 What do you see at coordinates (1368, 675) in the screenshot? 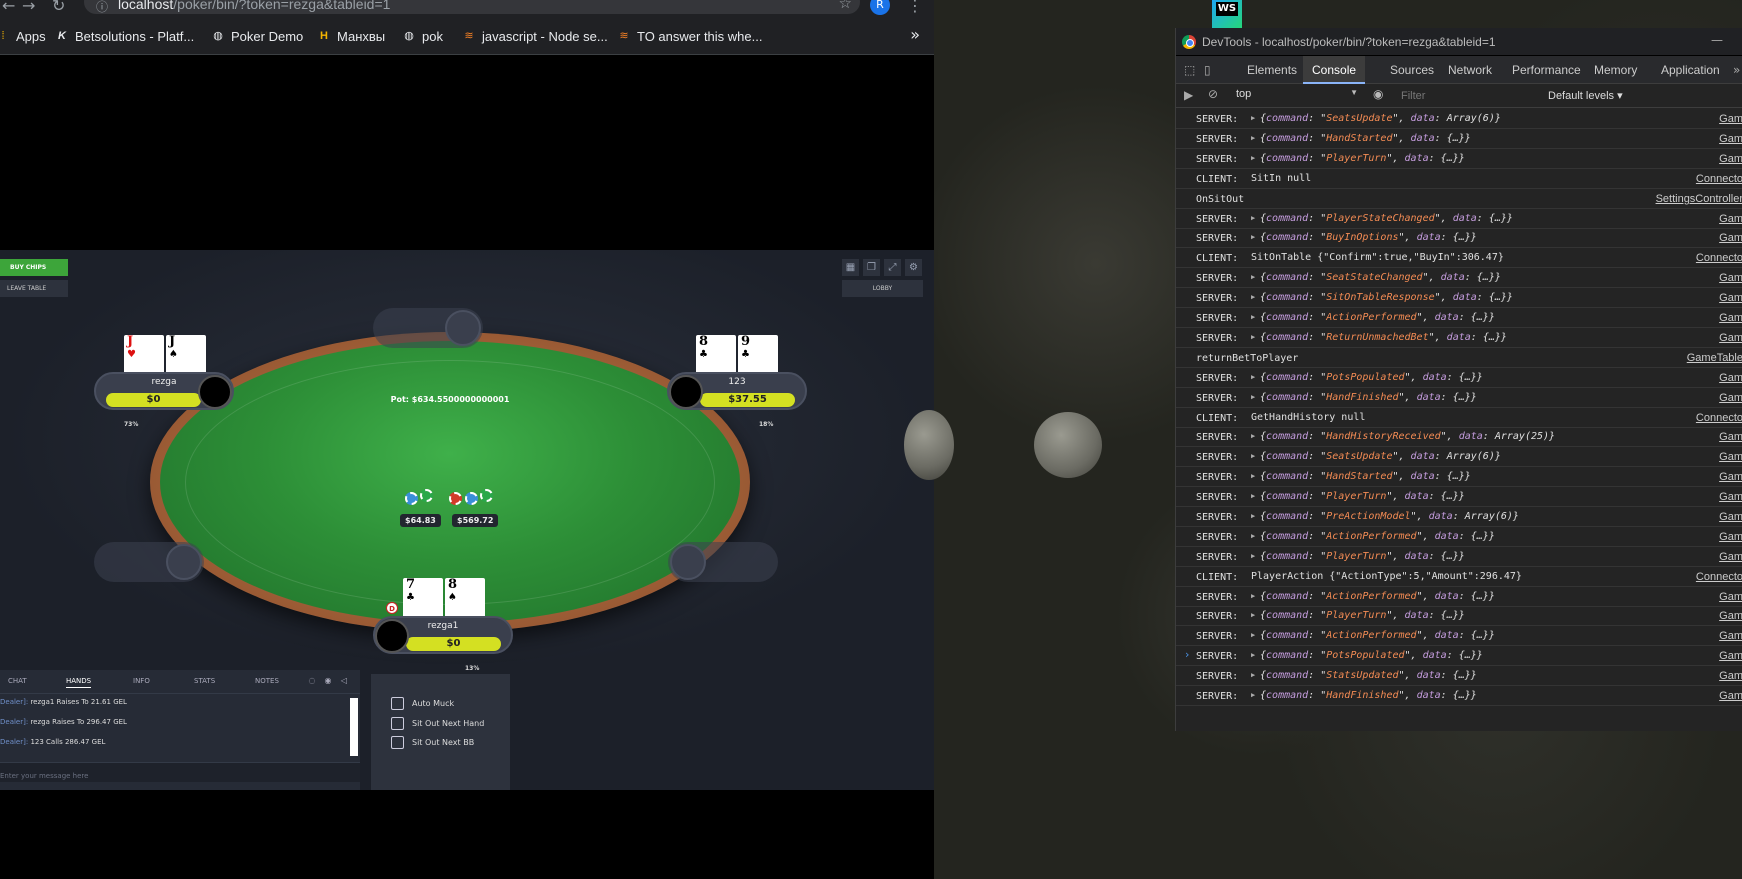
I see `log-object: {command: "StatsUpdated", data: {…}}` at bounding box center [1368, 675].